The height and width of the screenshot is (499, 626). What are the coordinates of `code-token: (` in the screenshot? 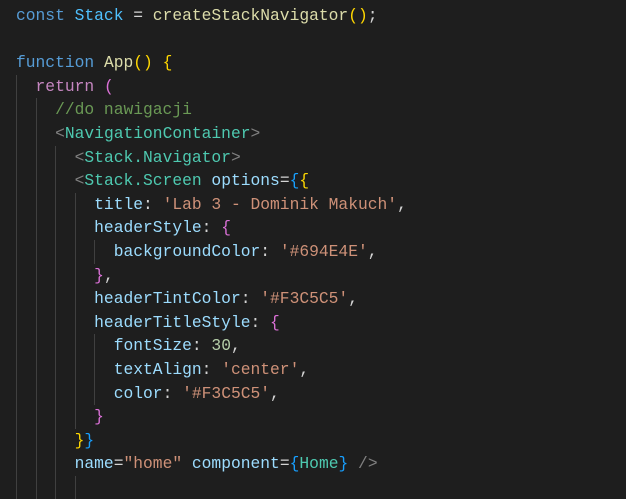 It's located at (108, 86).